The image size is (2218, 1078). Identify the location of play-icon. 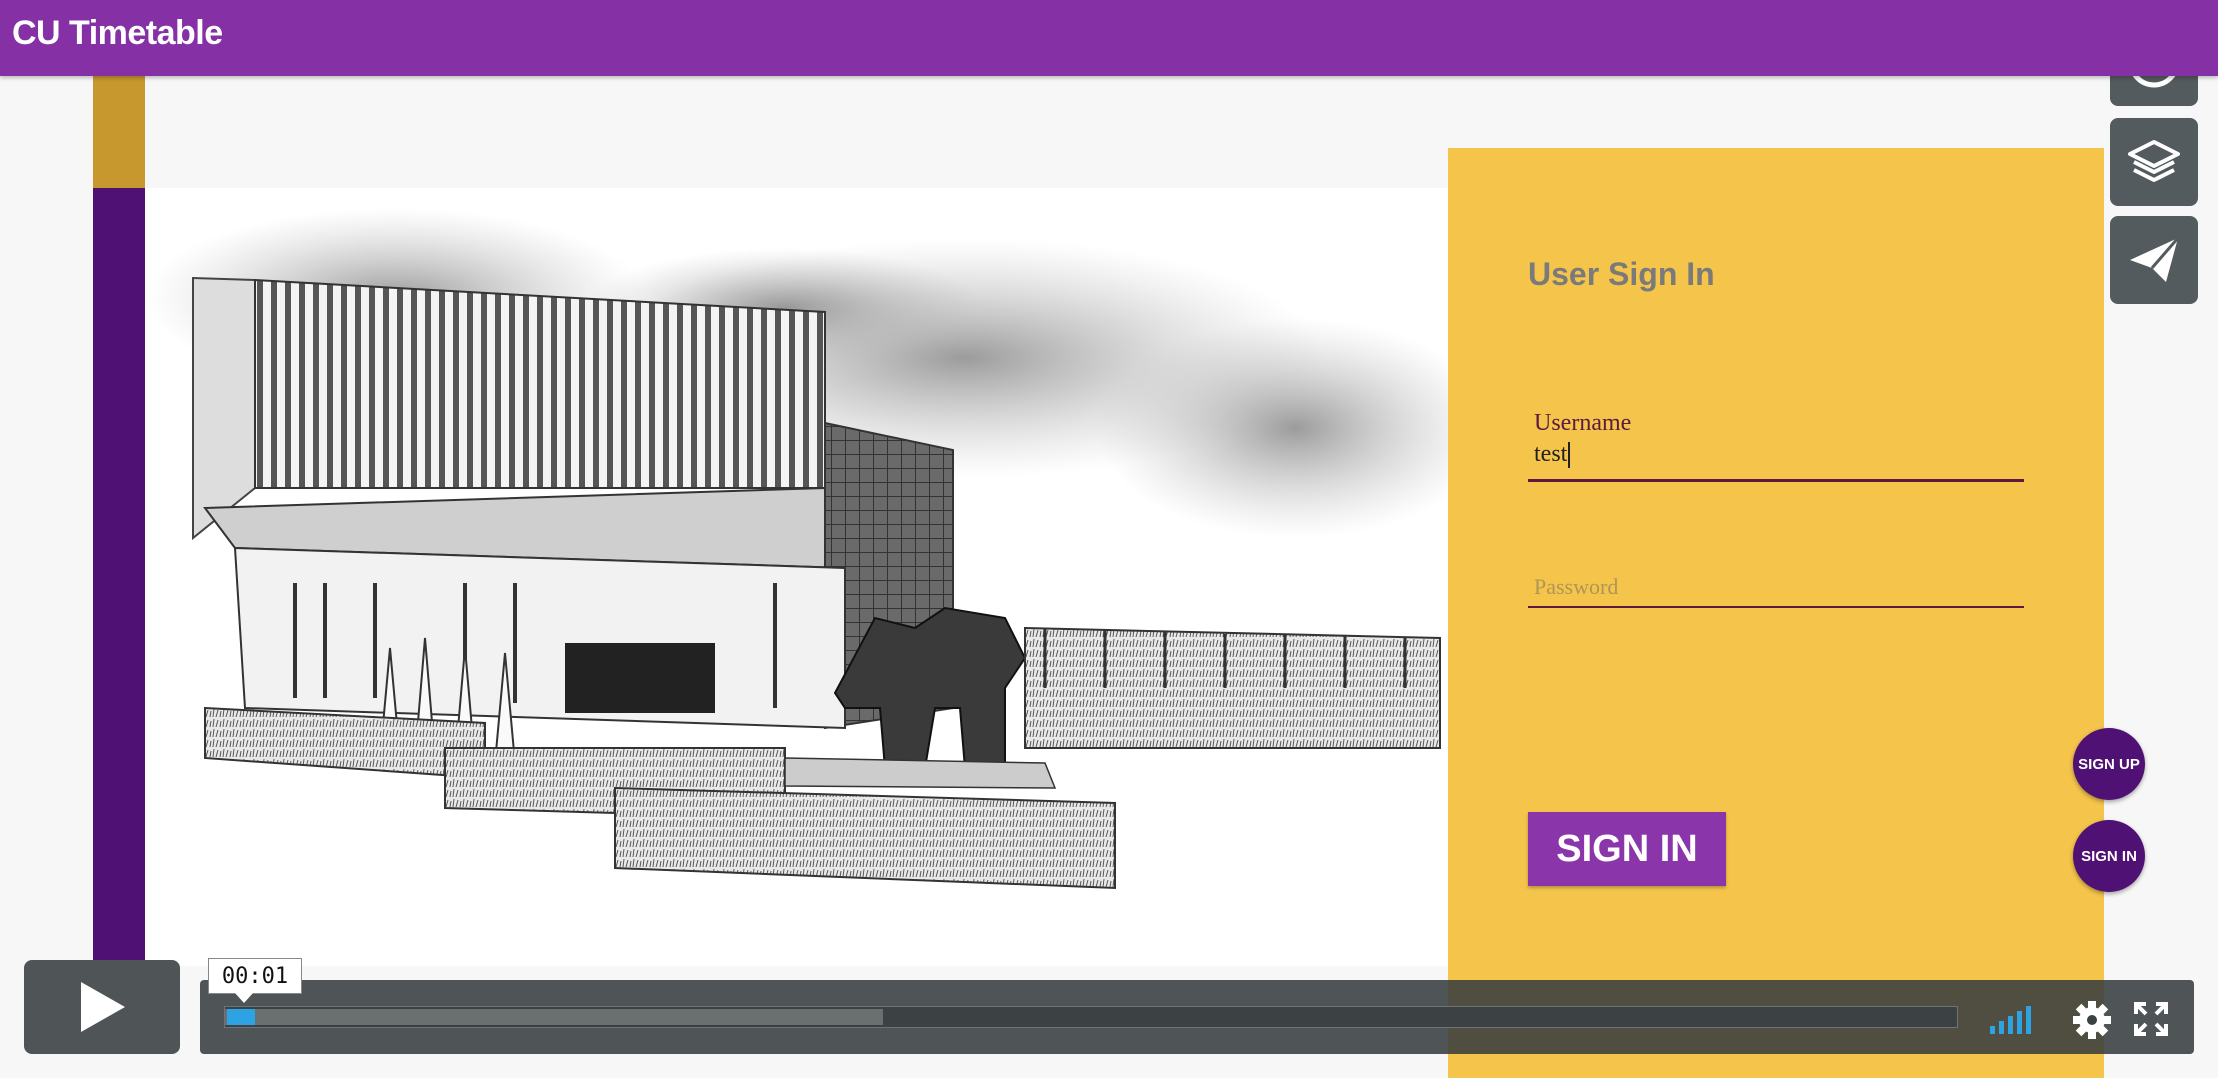
(103, 1007).